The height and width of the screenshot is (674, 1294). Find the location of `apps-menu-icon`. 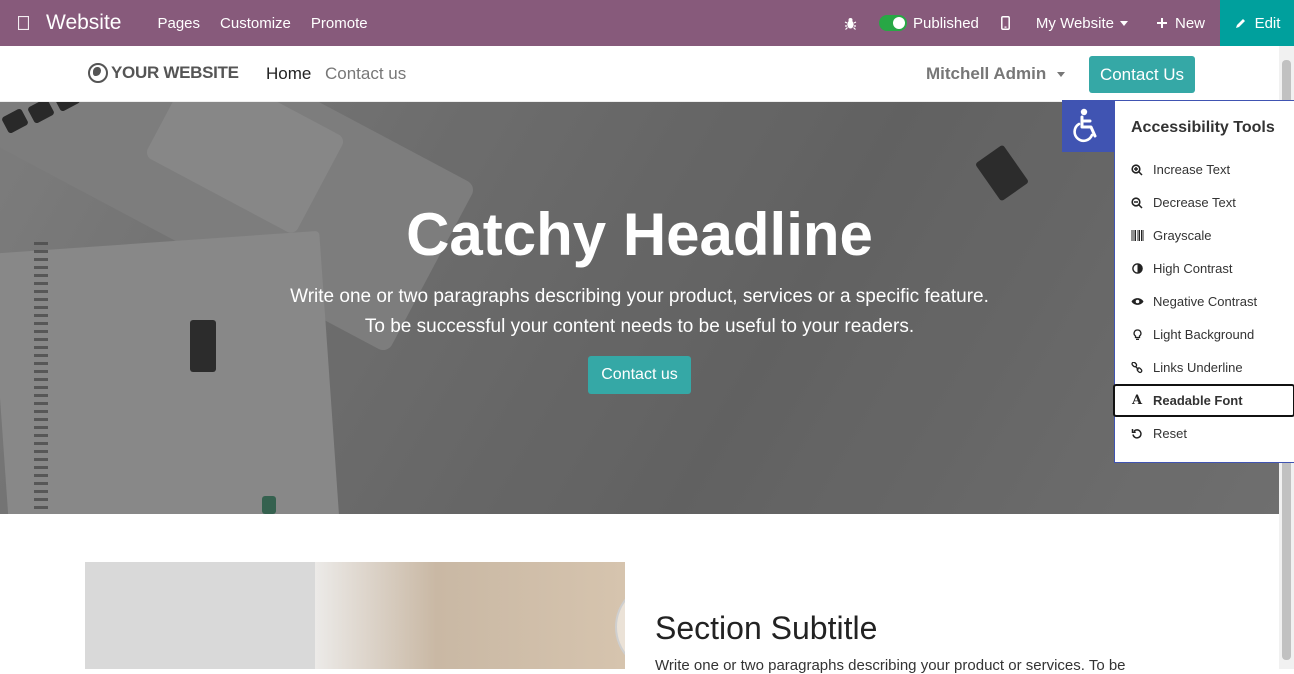

apps-menu-icon is located at coordinates (23, 23).